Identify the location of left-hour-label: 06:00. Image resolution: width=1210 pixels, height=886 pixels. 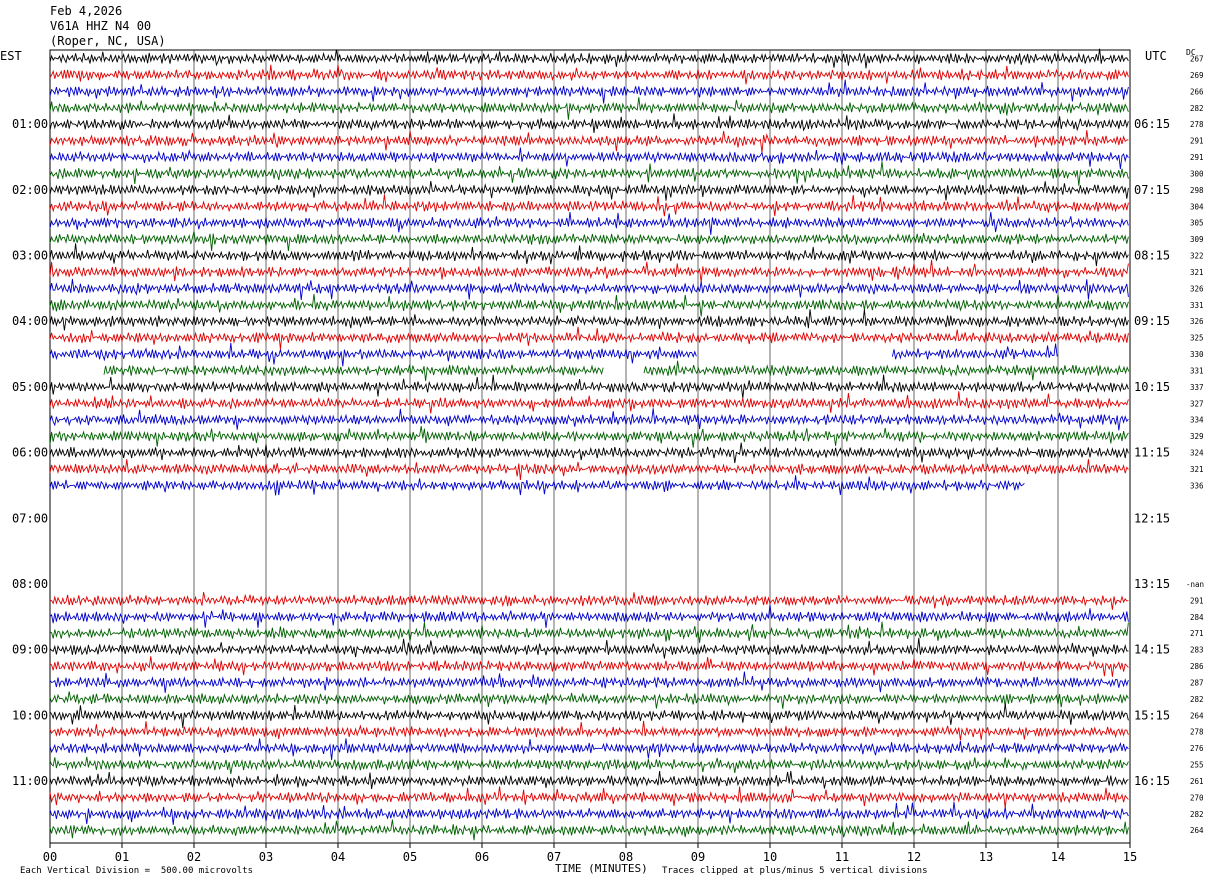
(30, 453).